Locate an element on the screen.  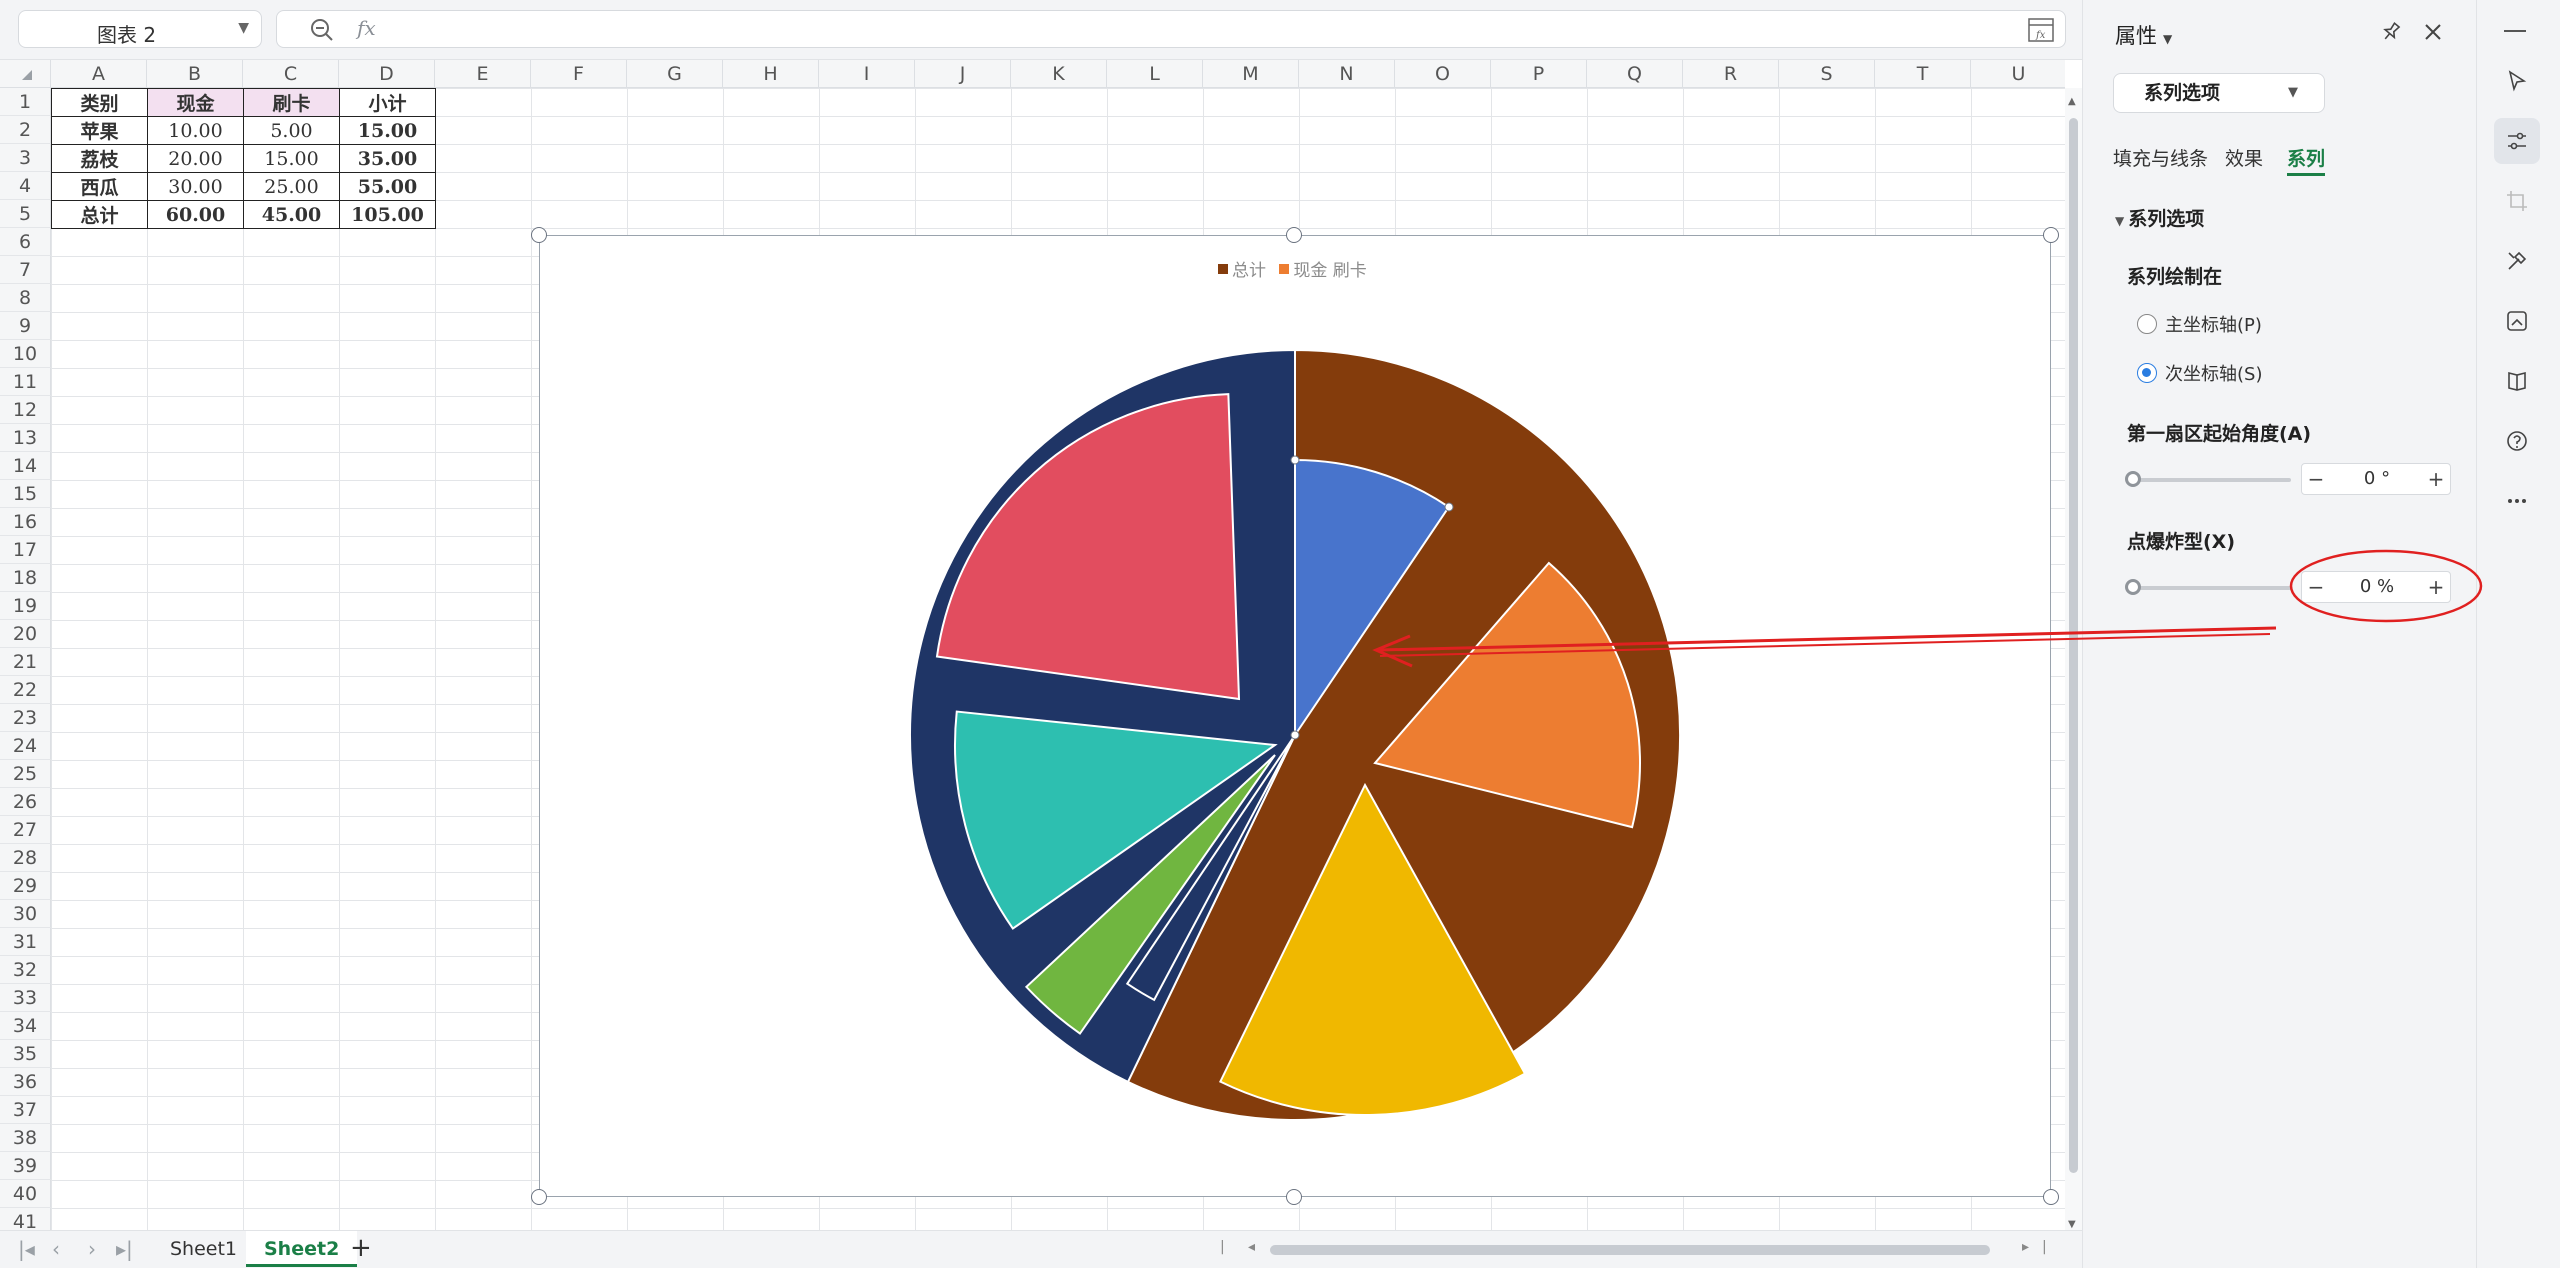
table-cell: 35.00 is located at coordinates (387, 158).